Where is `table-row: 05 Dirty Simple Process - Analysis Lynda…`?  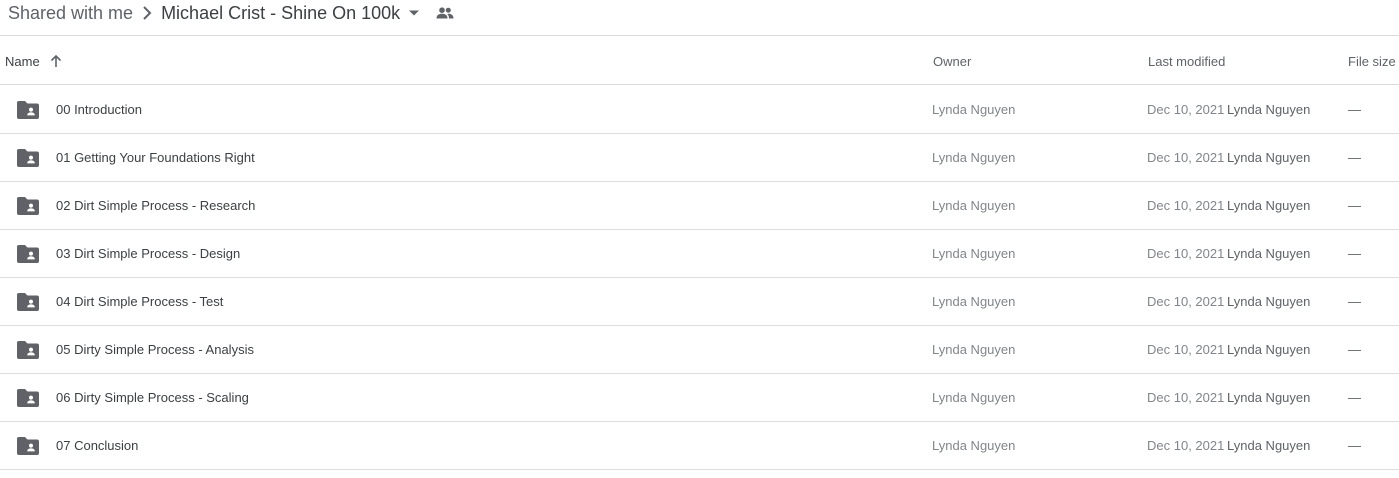 table-row: 05 Dirty Simple Process - Analysis Lynda… is located at coordinates (699, 350).